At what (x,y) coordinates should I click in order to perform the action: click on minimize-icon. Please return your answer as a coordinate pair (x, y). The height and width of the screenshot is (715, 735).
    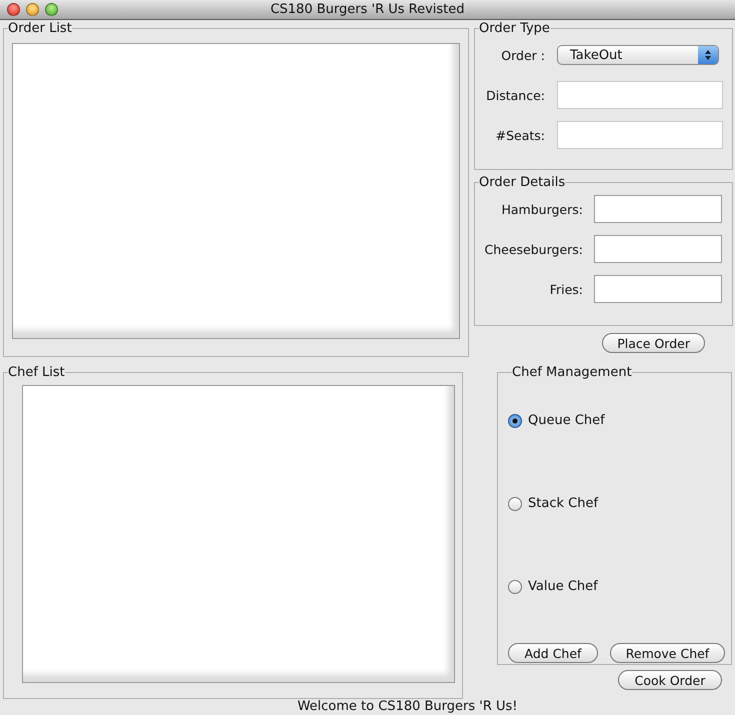
    Looking at the image, I should click on (32, 9).